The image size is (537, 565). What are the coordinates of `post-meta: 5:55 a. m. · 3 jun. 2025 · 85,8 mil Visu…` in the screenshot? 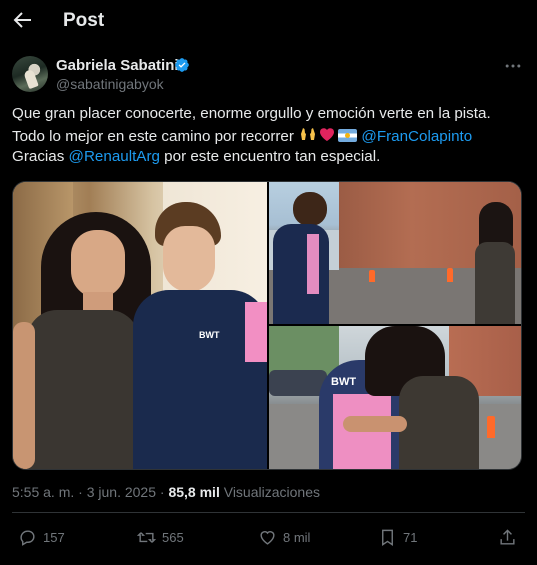 It's located at (166, 492).